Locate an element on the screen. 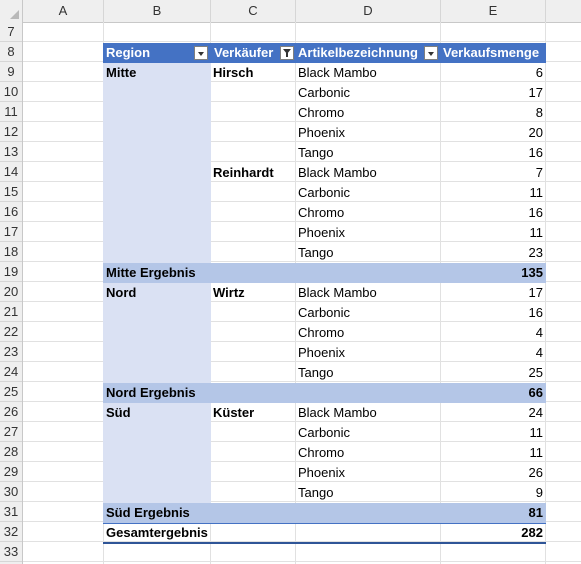 The width and height of the screenshot is (581, 564). quantity-cell: 23 is located at coordinates (491, 253).